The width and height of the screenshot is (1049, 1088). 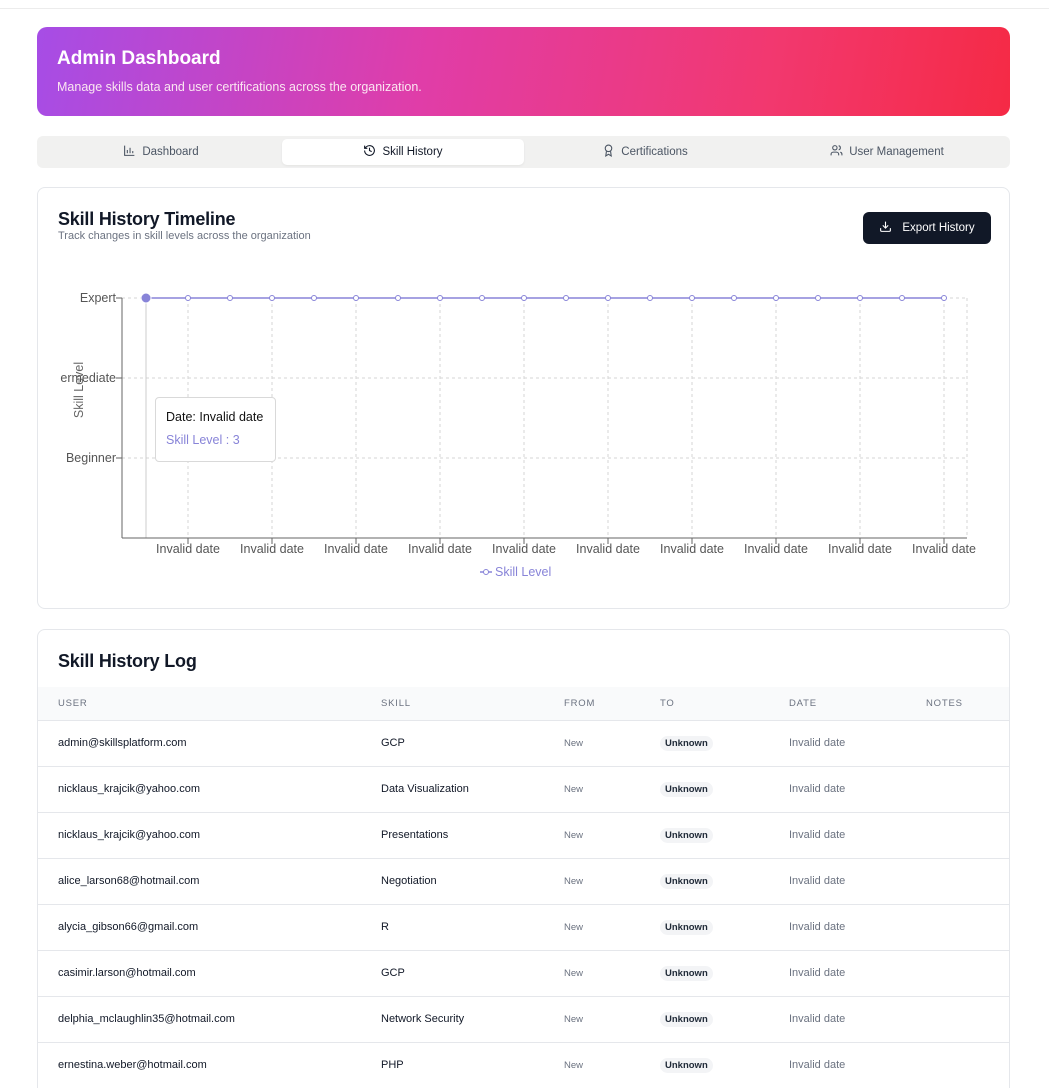 I want to click on page-title: Admin Dashboard, so click(x=139, y=58).